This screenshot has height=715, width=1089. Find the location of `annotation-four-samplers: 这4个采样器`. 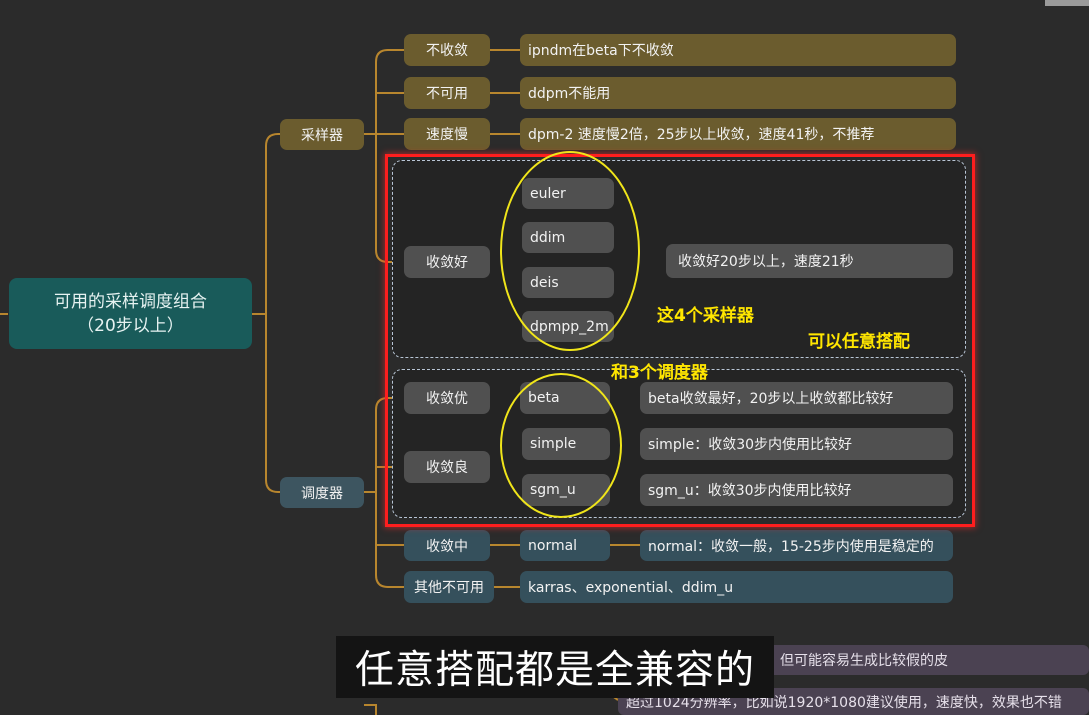

annotation-four-samplers: 这4个采样器 is located at coordinates (705, 316).